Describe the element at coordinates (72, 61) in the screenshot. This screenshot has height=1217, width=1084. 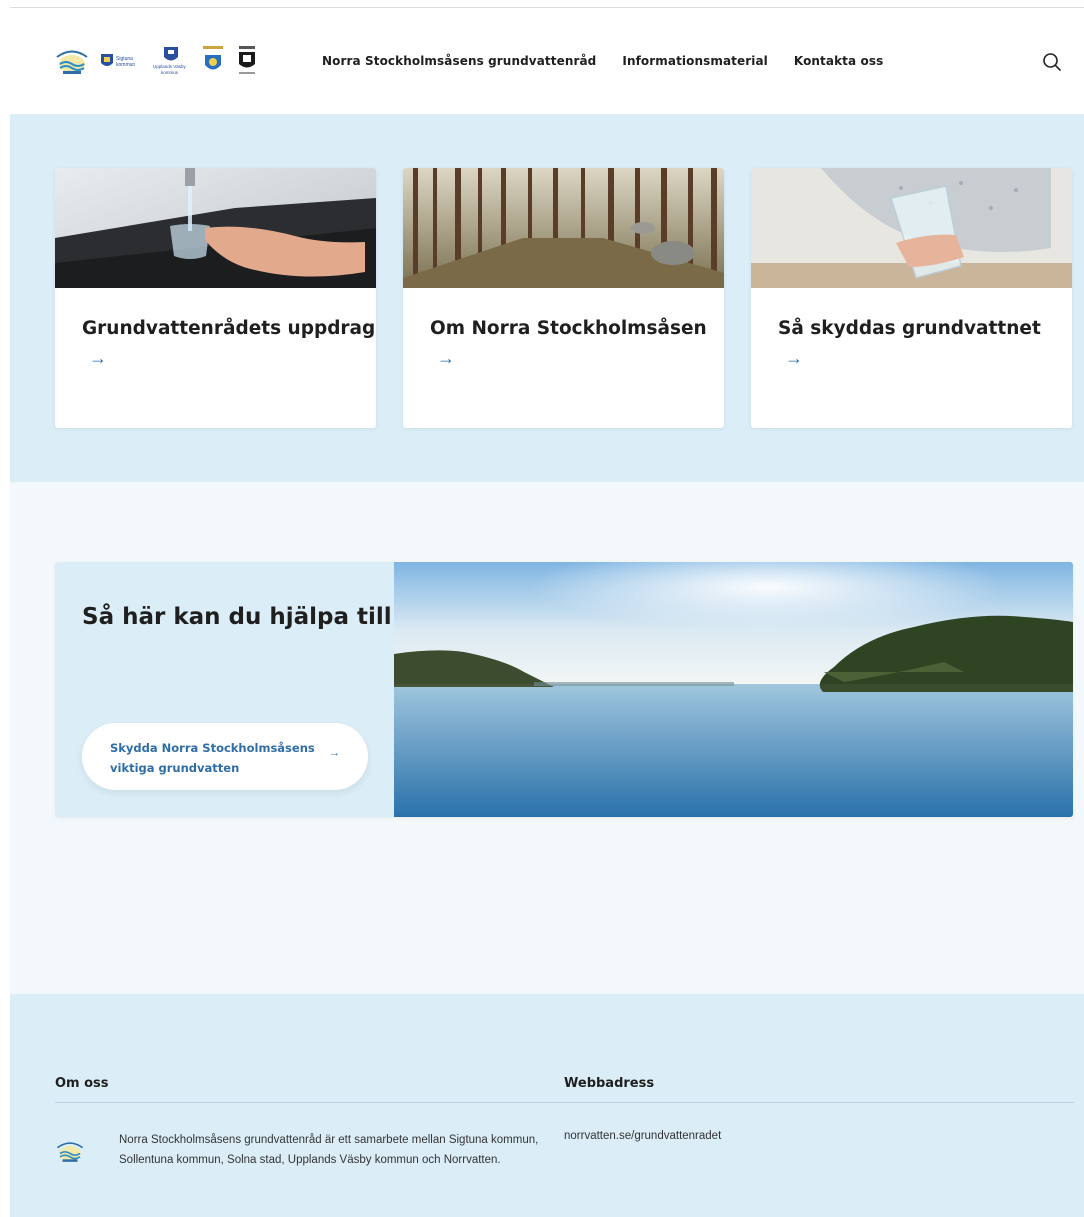
I see `norrvatten-logo` at that location.